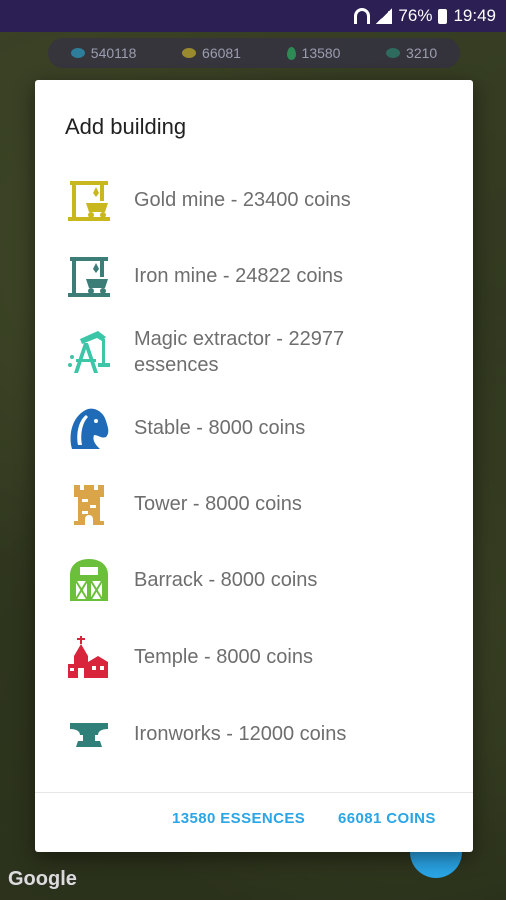  I want to click on building-item-magic-extractor: Magic extractor - 22977 essences, so click(254, 352).